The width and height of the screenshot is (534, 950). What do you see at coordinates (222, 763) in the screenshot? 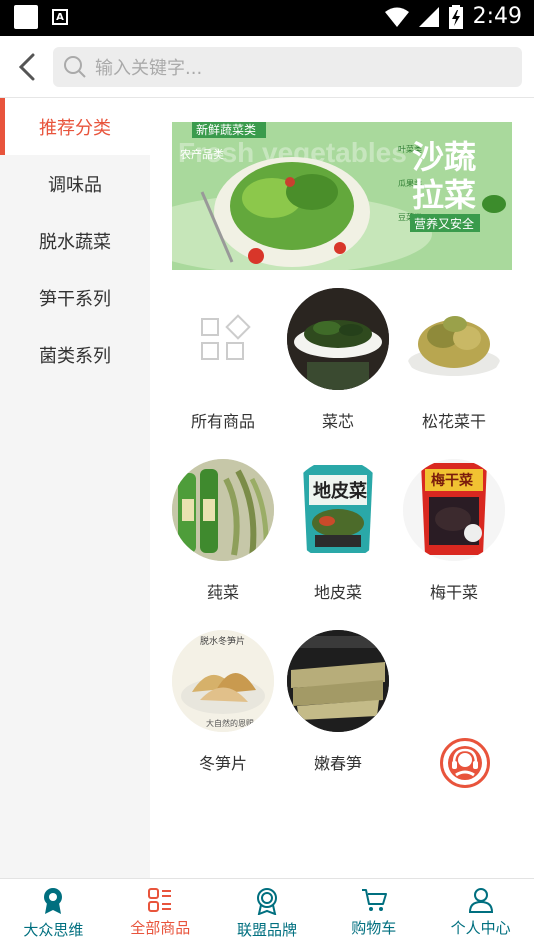
I see `product-label: 冬笋片` at bounding box center [222, 763].